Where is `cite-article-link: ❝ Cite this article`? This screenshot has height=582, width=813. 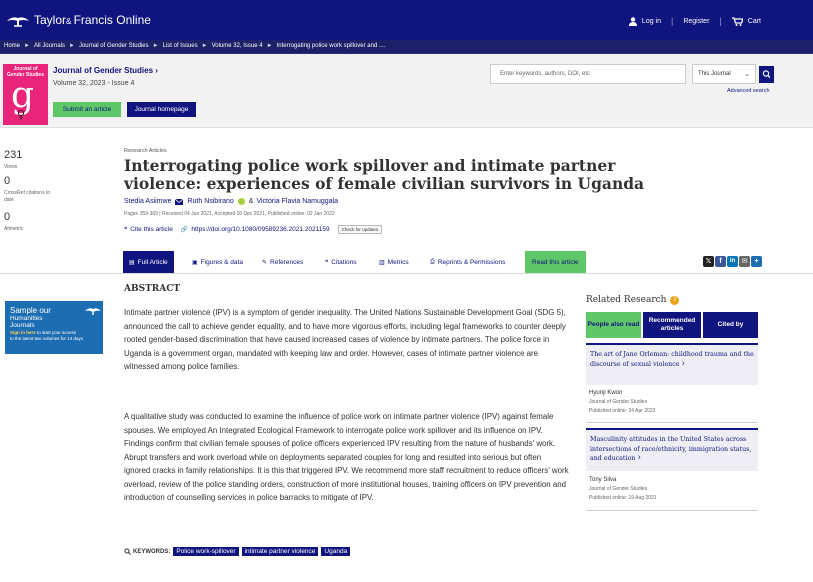 cite-article-link: ❝ Cite this article is located at coordinates (148, 229).